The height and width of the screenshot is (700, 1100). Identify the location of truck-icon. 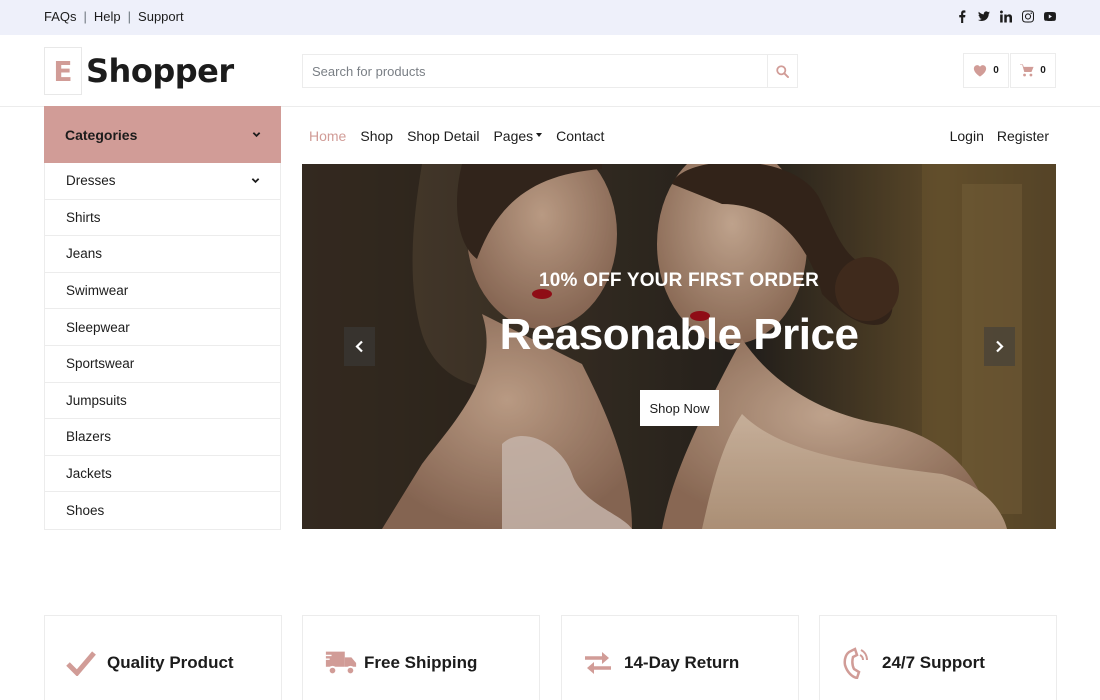
(341, 663).